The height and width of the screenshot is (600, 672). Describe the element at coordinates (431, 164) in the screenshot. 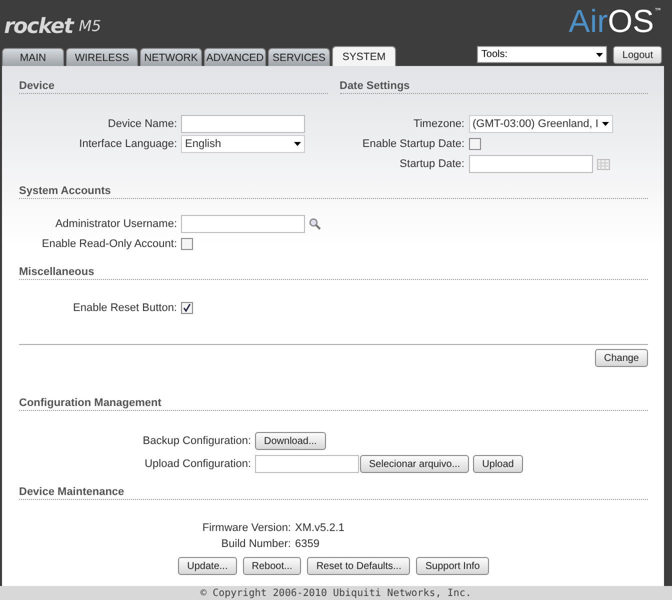

I see `field-label: Startup Date:` at that location.